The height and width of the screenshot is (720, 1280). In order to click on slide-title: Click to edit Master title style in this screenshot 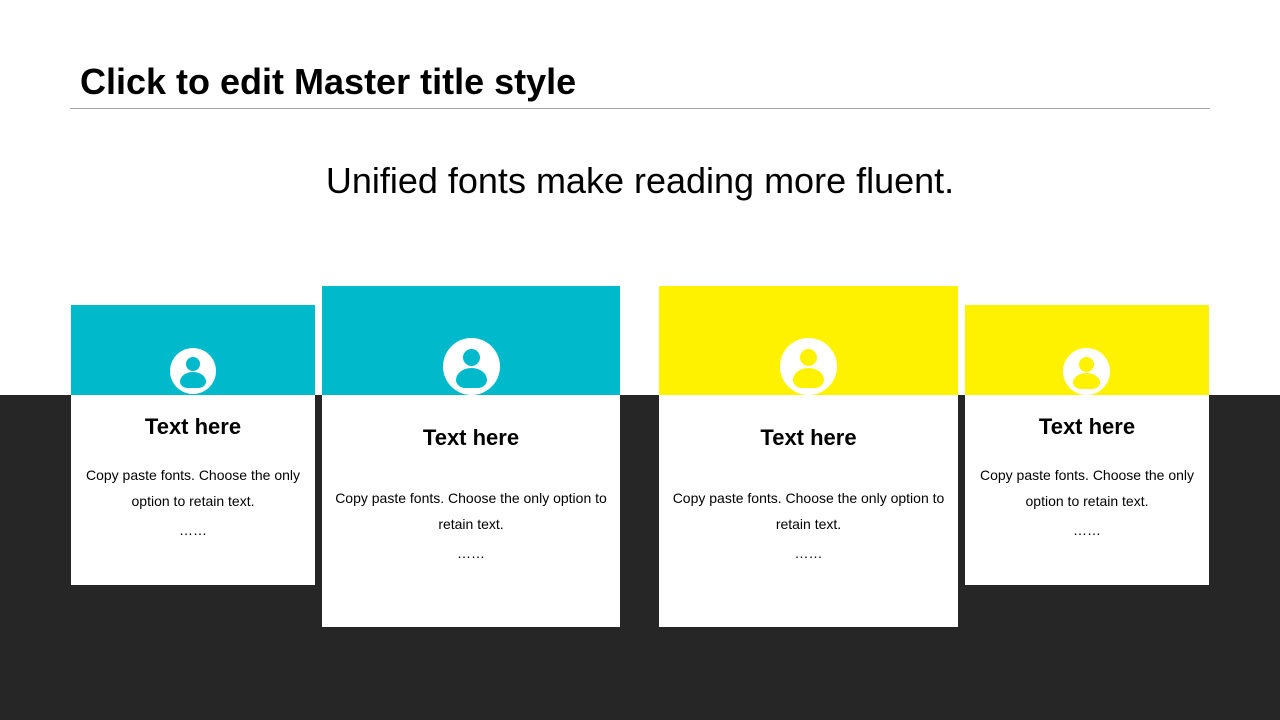, I will do `click(328, 82)`.